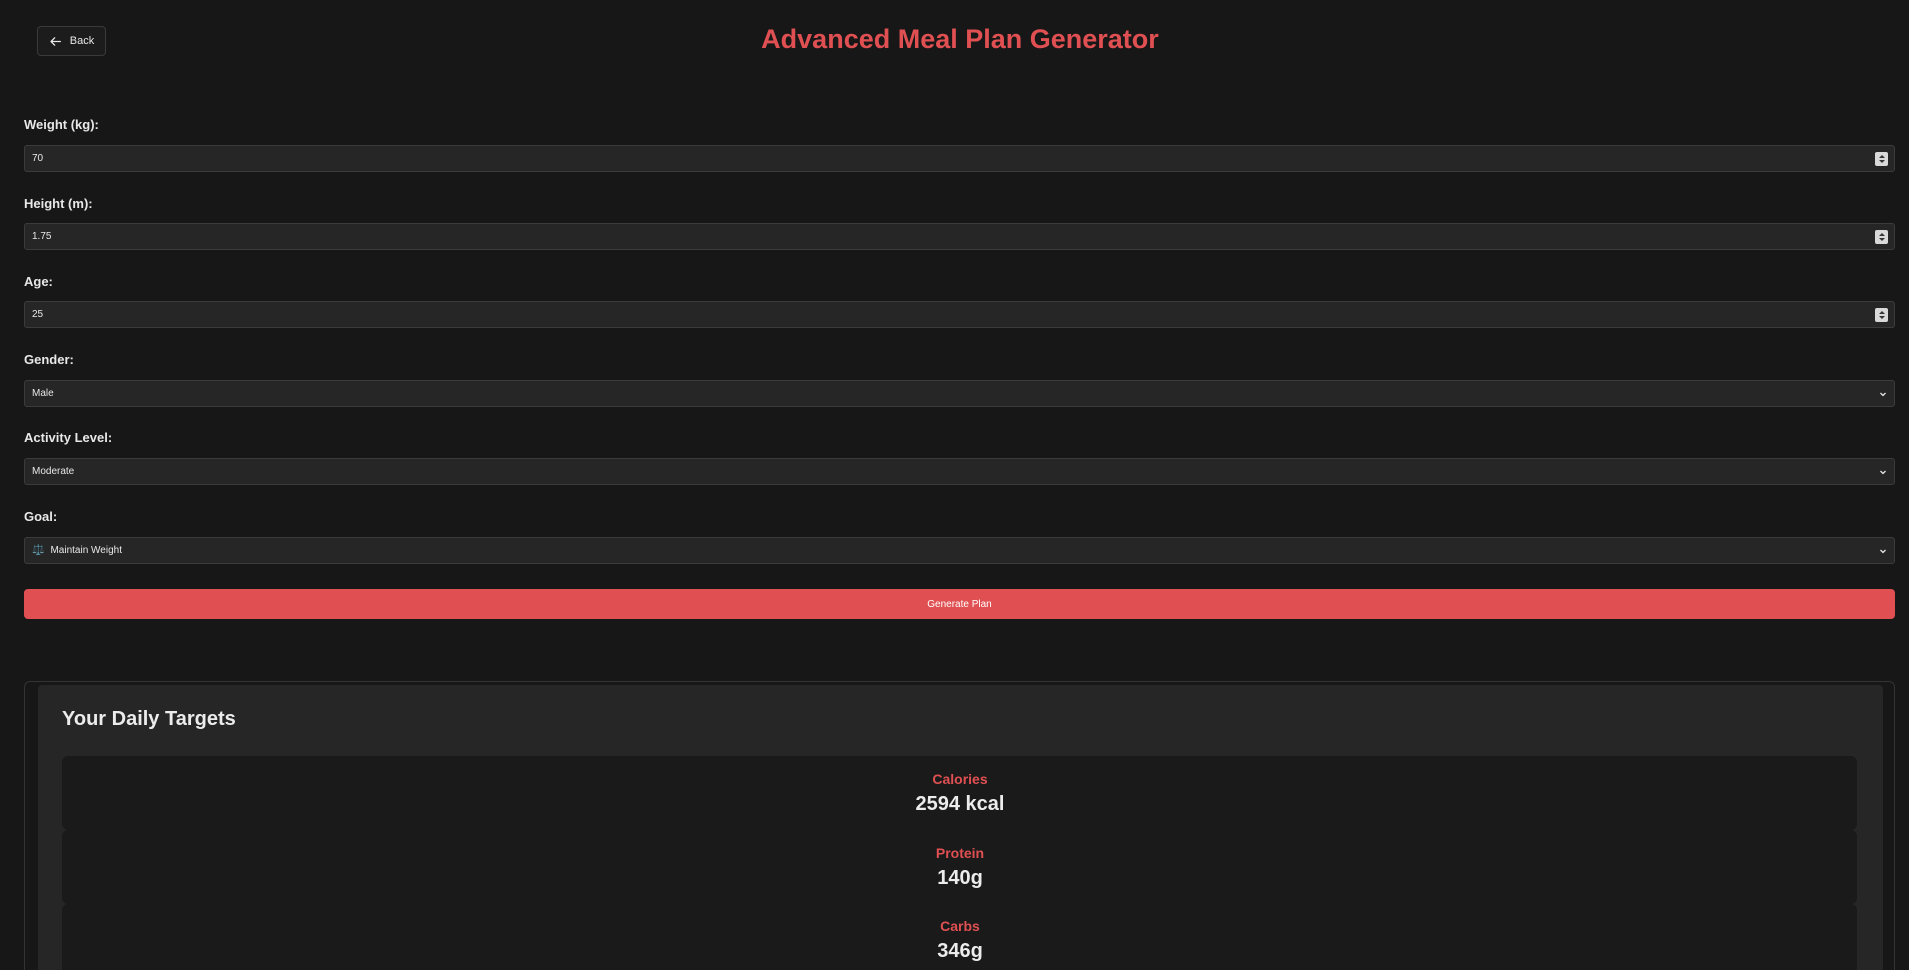 This screenshot has width=1909, height=970. I want to click on goal-select: ⚖️ Maintain Weight, so click(959, 550).